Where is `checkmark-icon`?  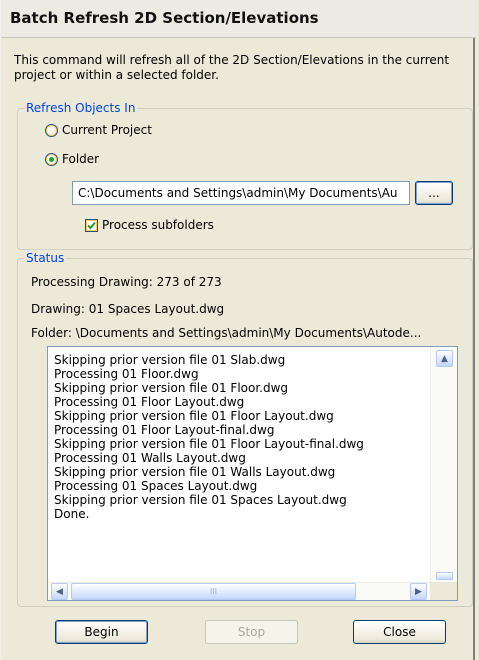
checkmark-icon is located at coordinates (91, 225).